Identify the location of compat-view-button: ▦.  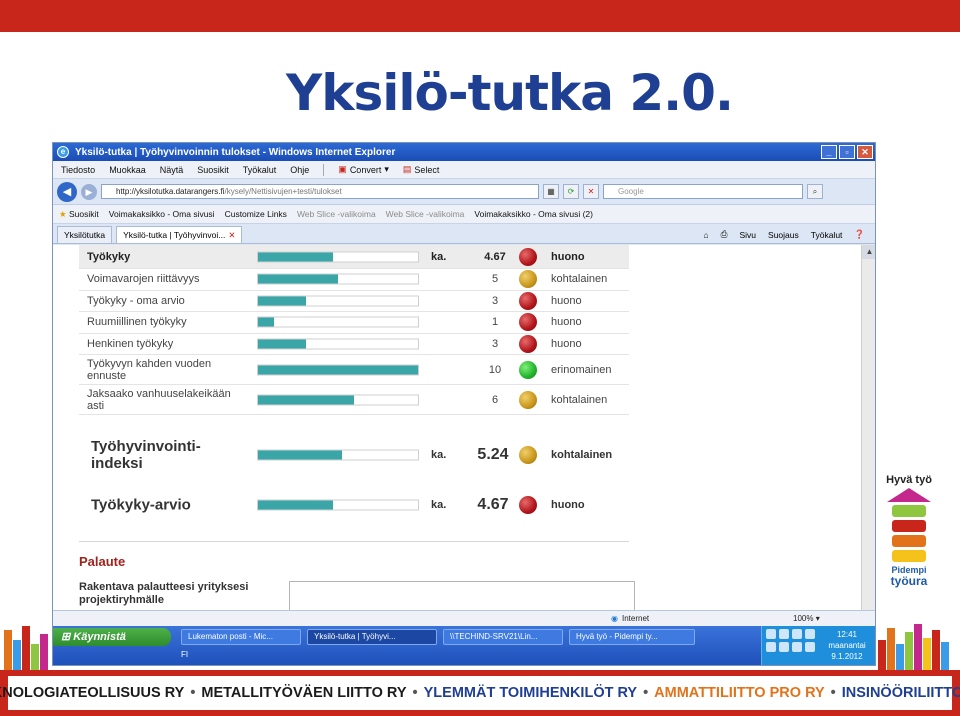
(551, 191).